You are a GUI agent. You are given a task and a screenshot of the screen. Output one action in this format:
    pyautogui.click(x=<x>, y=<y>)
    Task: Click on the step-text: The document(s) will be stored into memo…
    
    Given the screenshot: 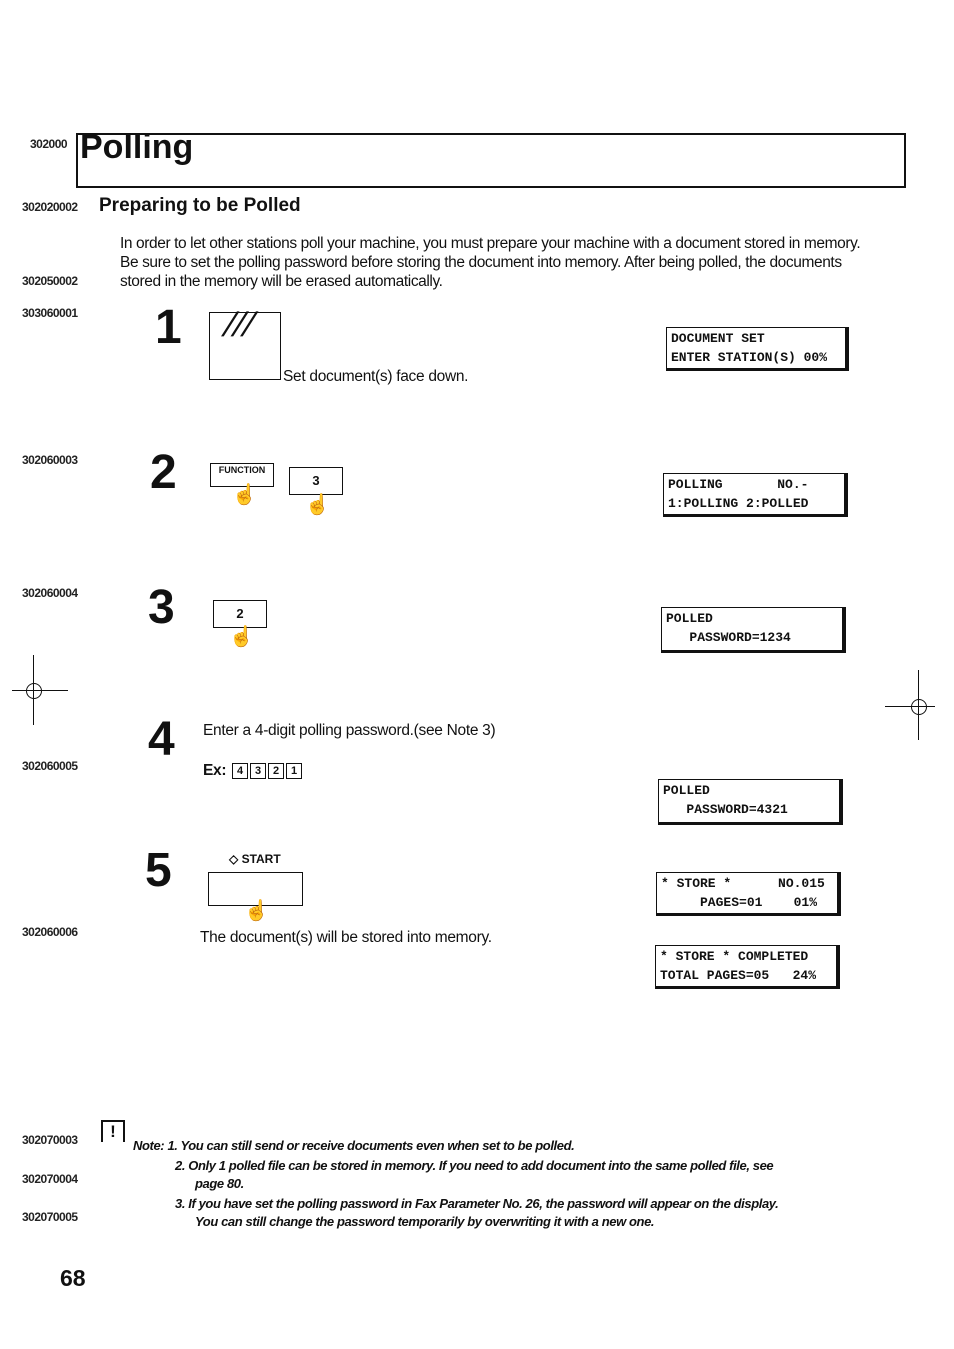 What is the action you would take?
    pyautogui.click(x=346, y=937)
    